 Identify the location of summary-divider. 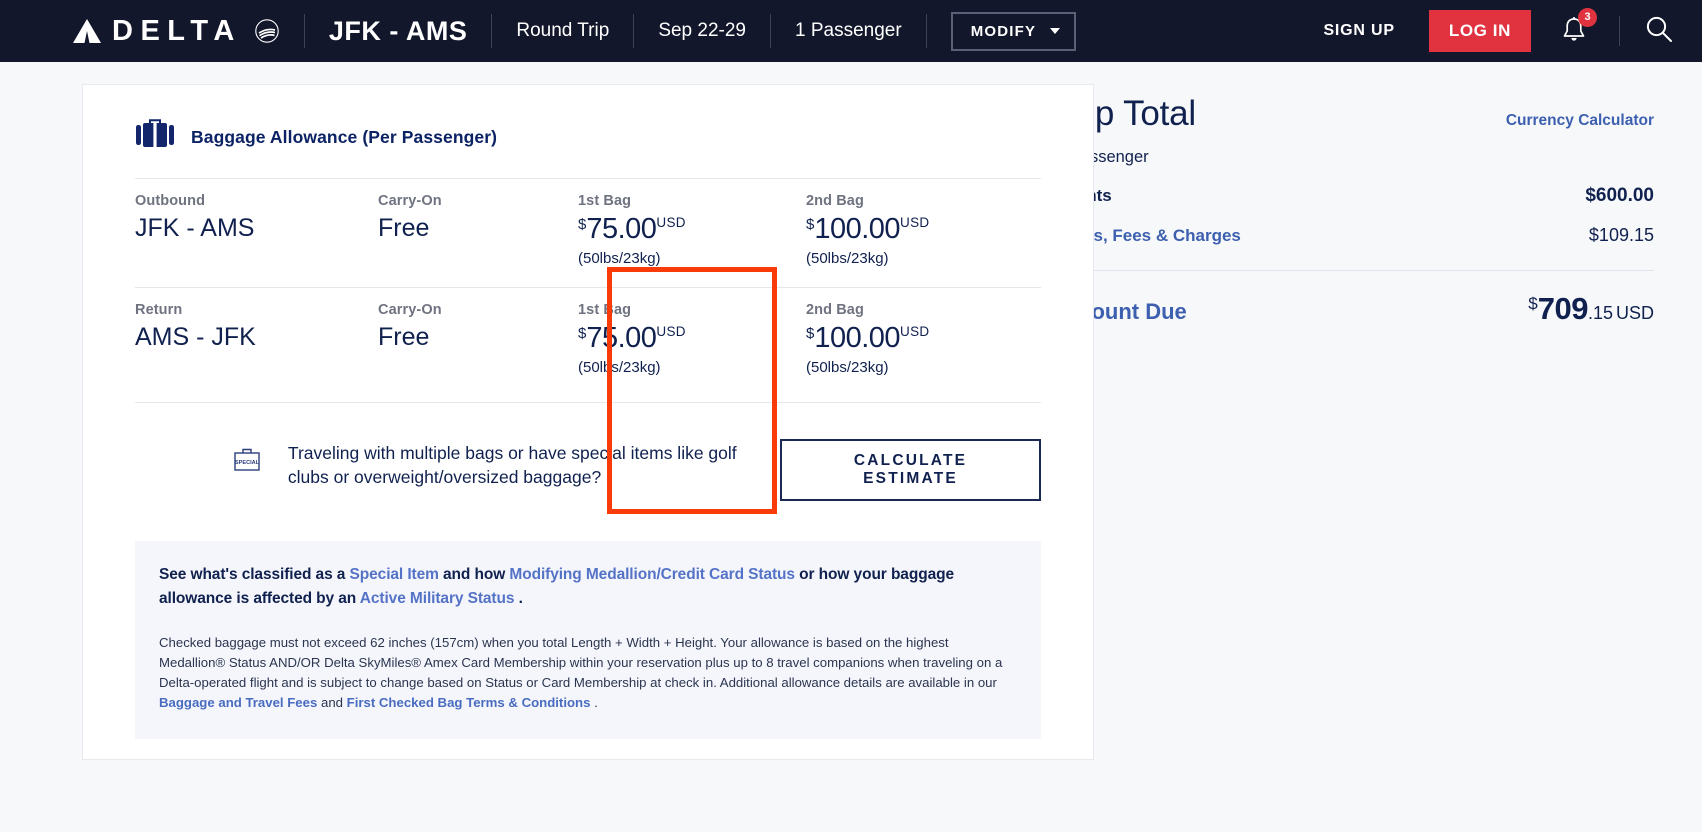
(1355, 270).